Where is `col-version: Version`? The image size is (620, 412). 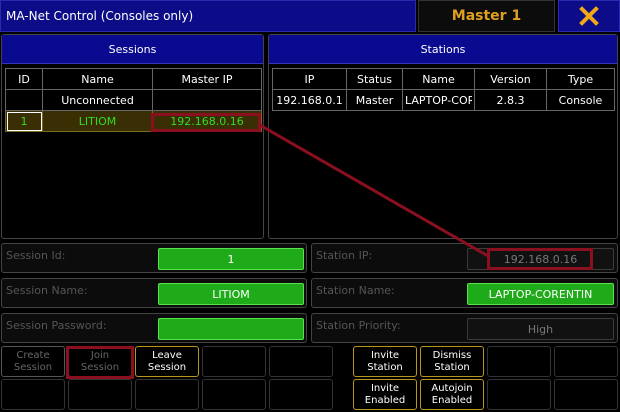
col-version: Version is located at coordinates (510, 79).